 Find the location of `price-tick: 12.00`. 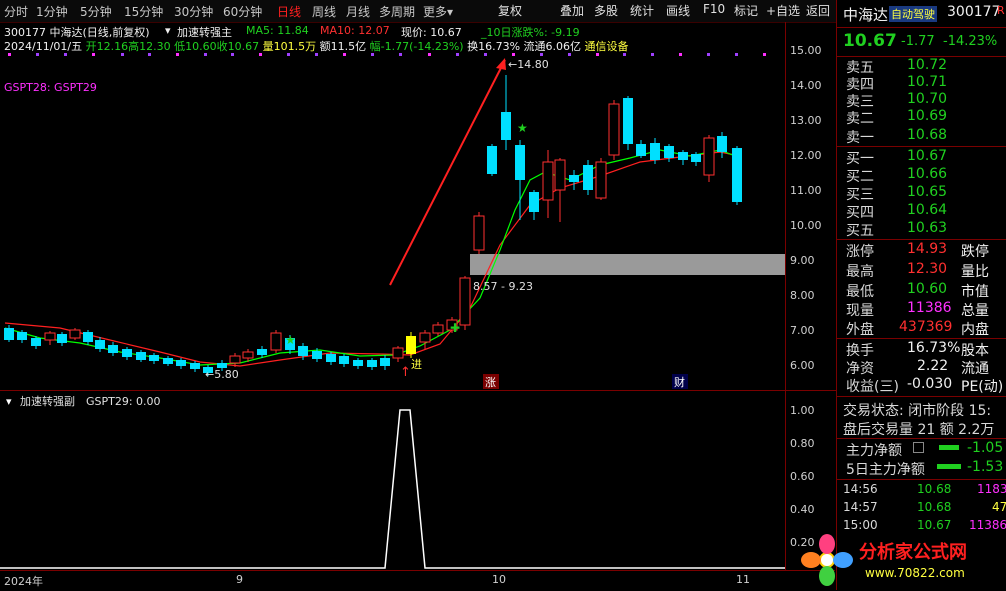

price-tick: 12.00 is located at coordinates (806, 155).